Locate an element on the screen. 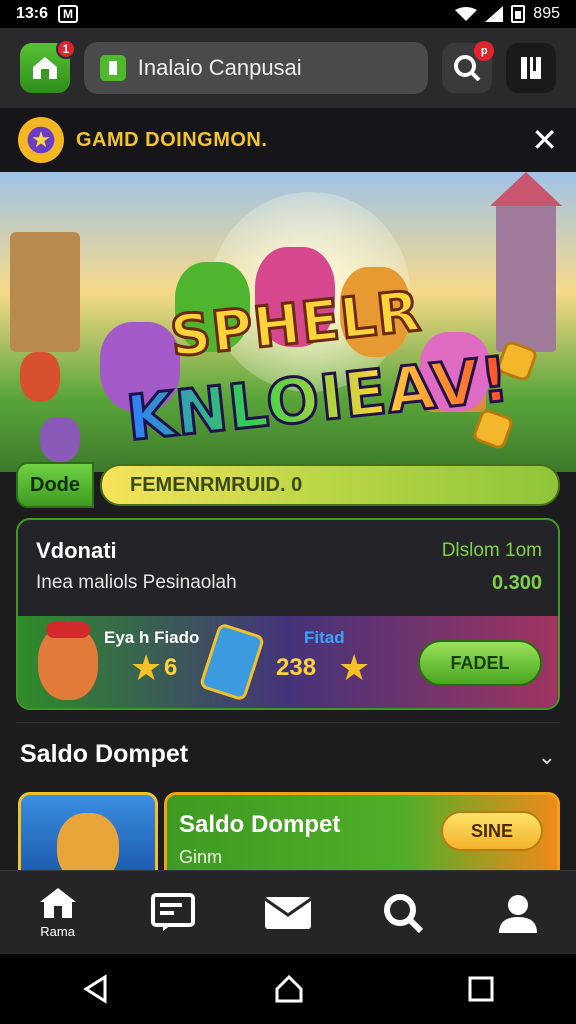  chevron-down-icon: ⌄ is located at coordinates (547, 757).